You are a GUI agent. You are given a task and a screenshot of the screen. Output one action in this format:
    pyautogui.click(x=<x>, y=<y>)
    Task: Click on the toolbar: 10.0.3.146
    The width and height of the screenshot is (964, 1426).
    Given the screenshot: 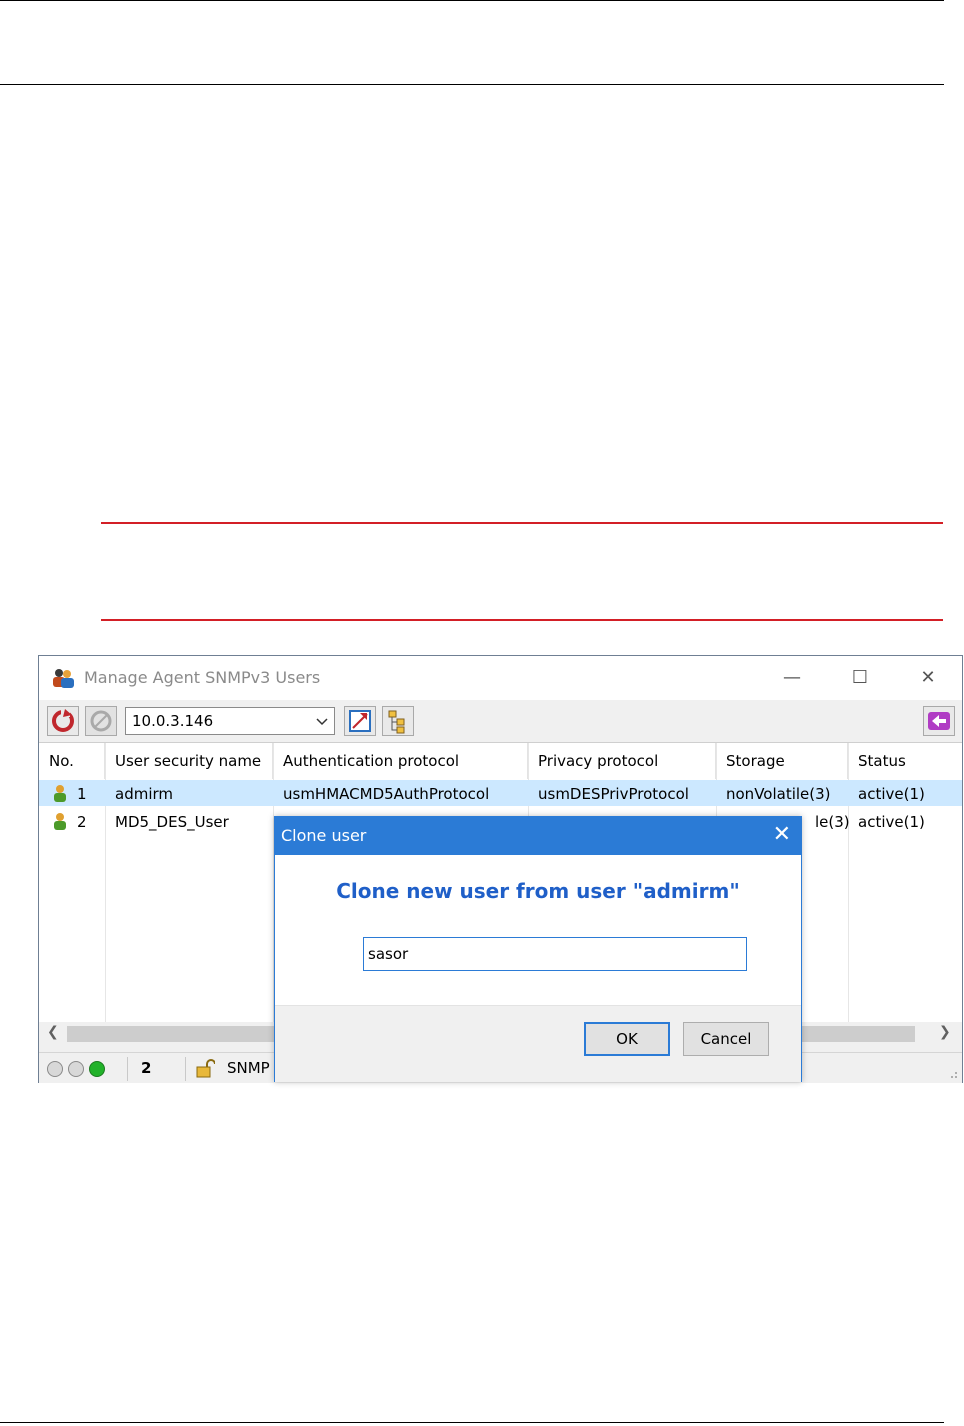 What is the action you would take?
    pyautogui.click(x=500, y=721)
    